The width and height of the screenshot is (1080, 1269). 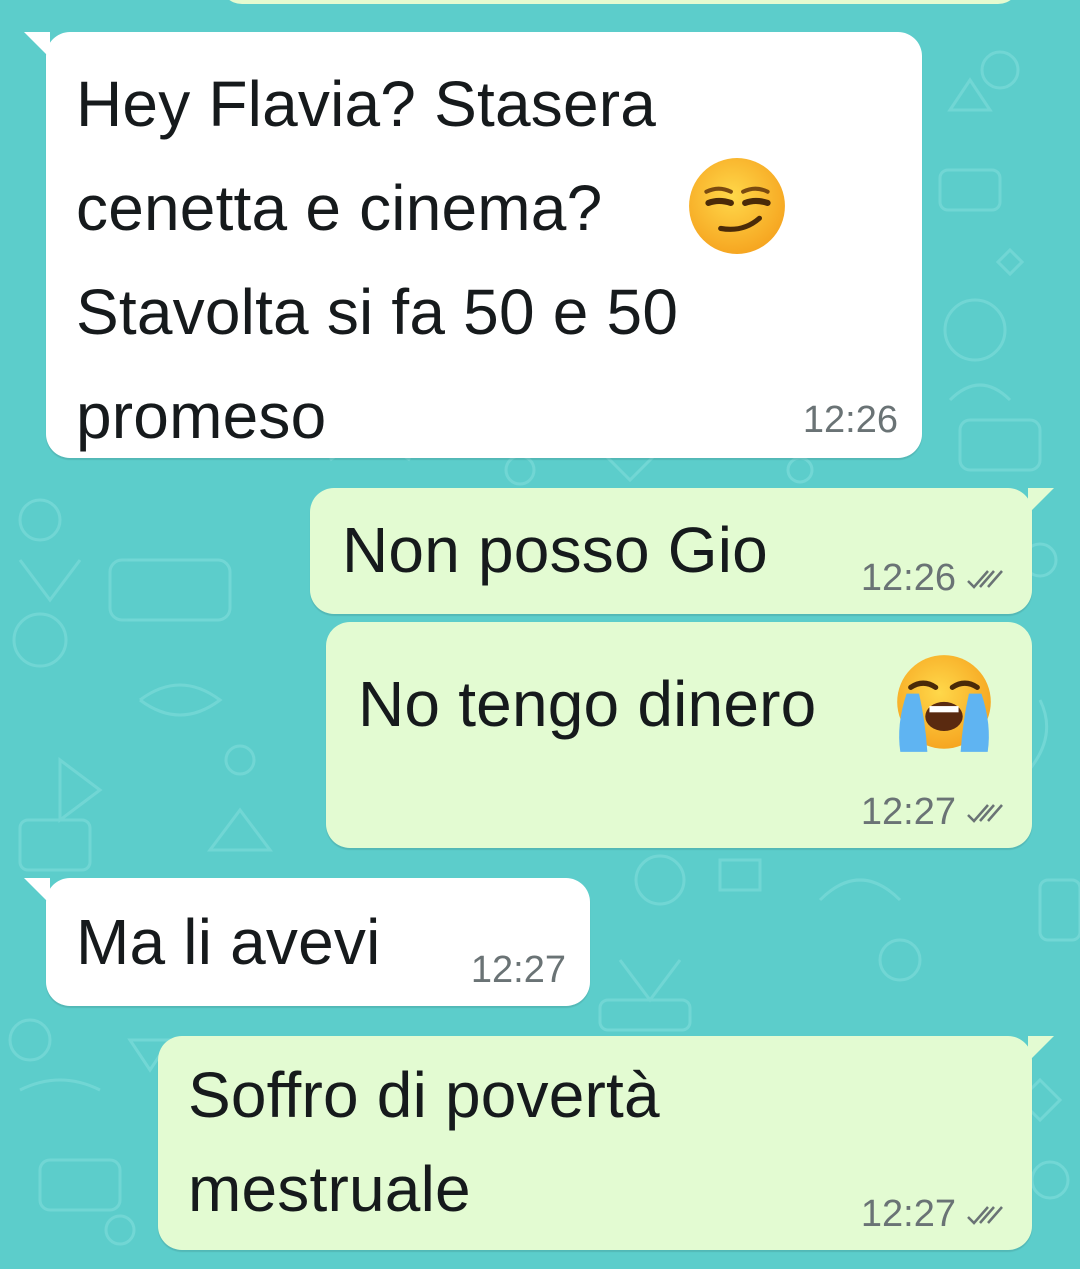 I want to click on message-bubble-outgoing: Soffro di povertà mestruale 12:27, so click(x=606, y=1143).